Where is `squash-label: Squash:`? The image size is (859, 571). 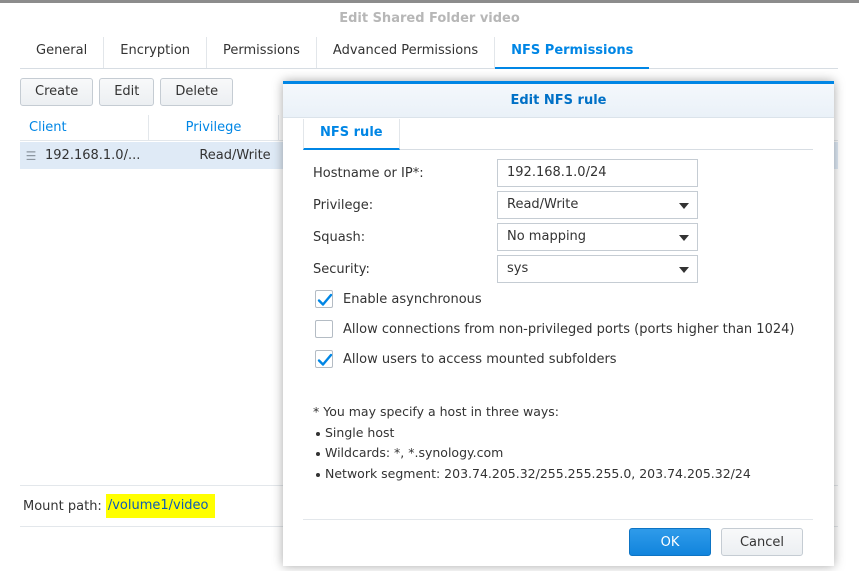 squash-label: Squash: is located at coordinates (339, 237).